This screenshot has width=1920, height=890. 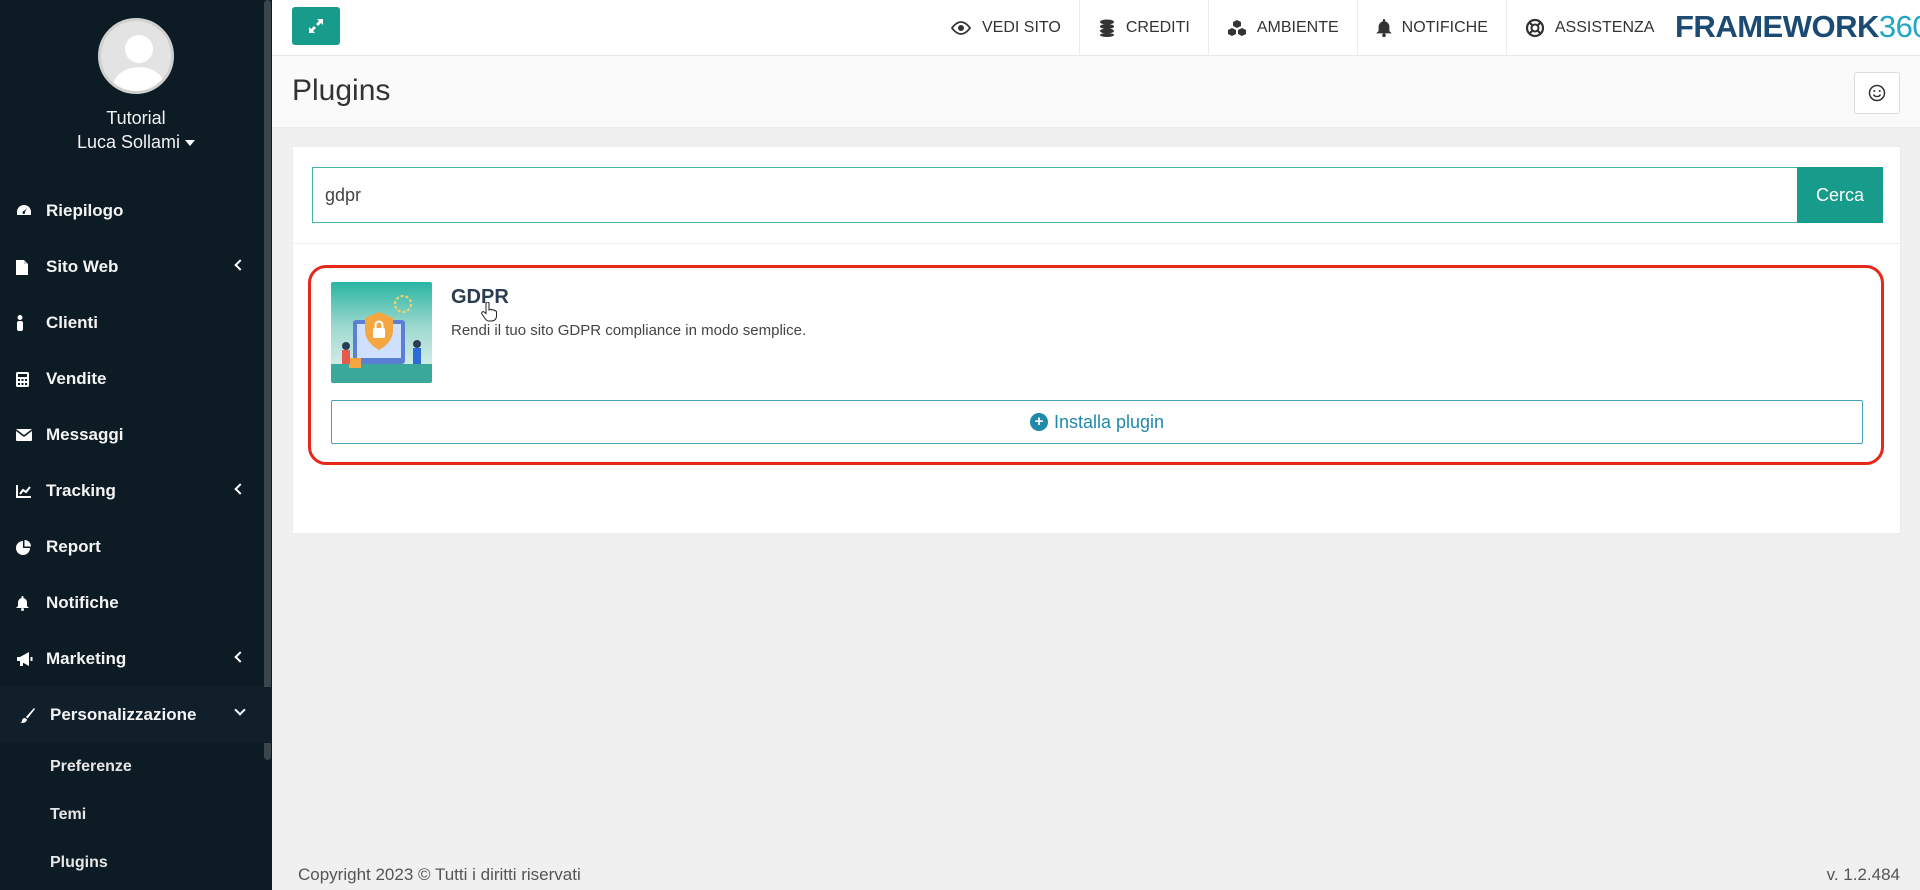 What do you see at coordinates (1444, 27) in the screenshot?
I see `nav-label: NOTIFICHE` at bounding box center [1444, 27].